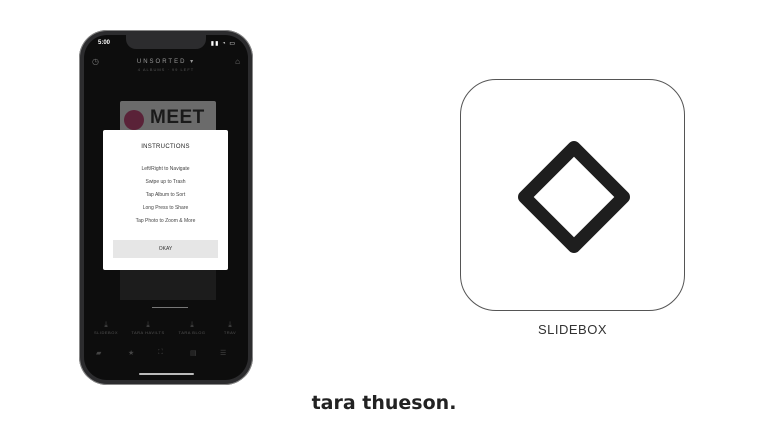  I want to click on instruction-line: Long Press to Share, so click(165, 208).